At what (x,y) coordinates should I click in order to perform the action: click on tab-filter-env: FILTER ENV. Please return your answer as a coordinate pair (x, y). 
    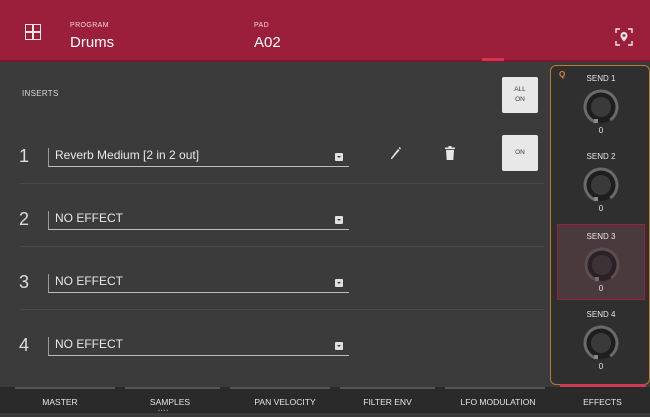
    Looking at the image, I should click on (387, 400).